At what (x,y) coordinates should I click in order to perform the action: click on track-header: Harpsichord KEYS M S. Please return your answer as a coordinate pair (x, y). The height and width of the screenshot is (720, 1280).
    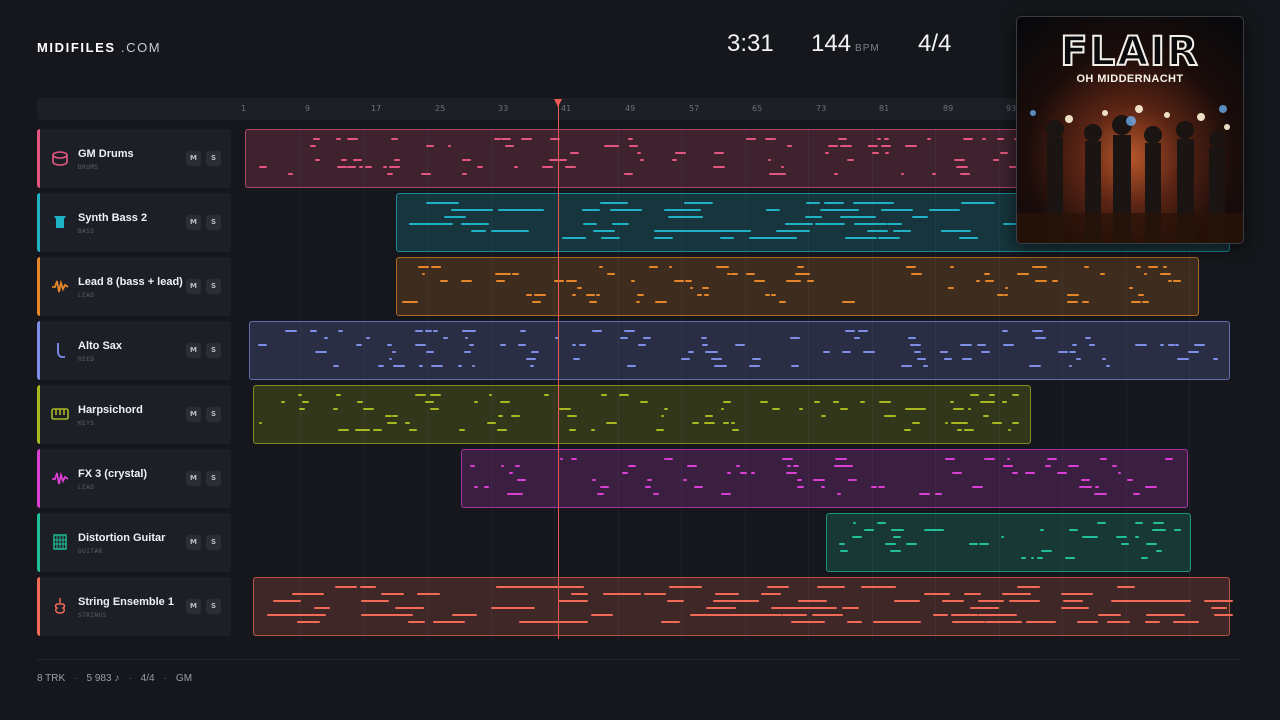
    Looking at the image, I should click on (134, 414).